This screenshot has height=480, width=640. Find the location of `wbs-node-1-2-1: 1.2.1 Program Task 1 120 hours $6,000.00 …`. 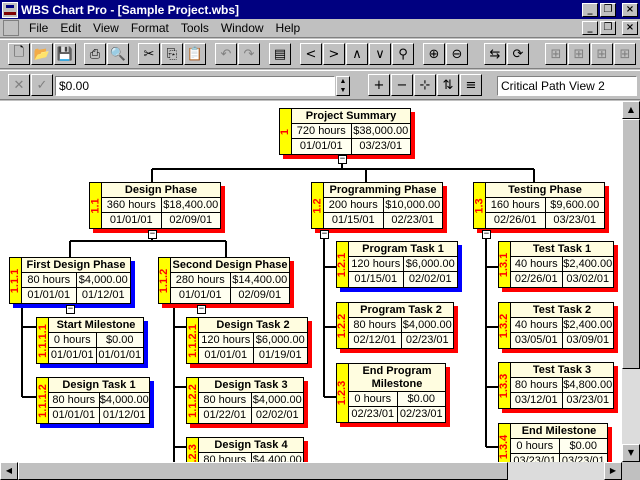

wbs-node-1-2-1: 1.2.1 Program Task 1 120 hours $6,000.00 … is located at coordinates (397, 264).